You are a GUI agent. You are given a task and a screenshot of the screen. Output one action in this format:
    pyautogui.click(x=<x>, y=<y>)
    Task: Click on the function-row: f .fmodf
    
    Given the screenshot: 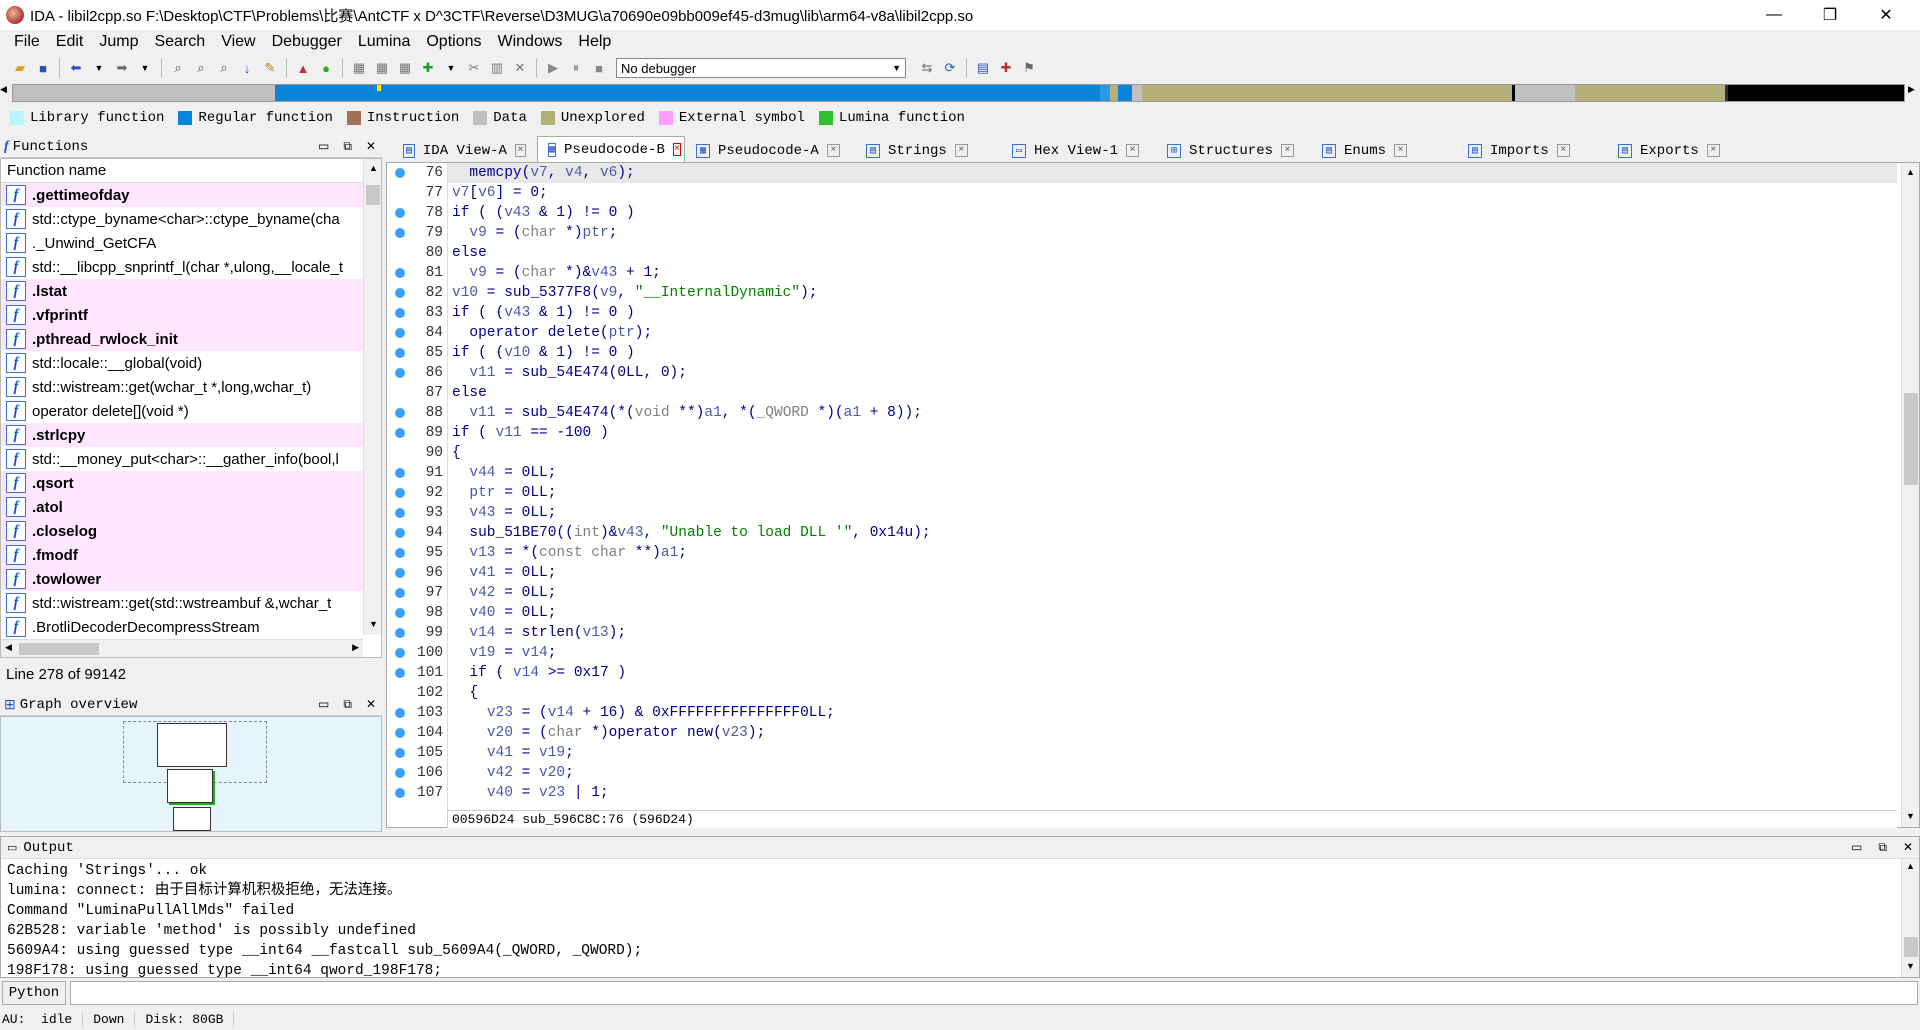 What is the action you would take?
    pyautogui.click(x=182, y=555)
    